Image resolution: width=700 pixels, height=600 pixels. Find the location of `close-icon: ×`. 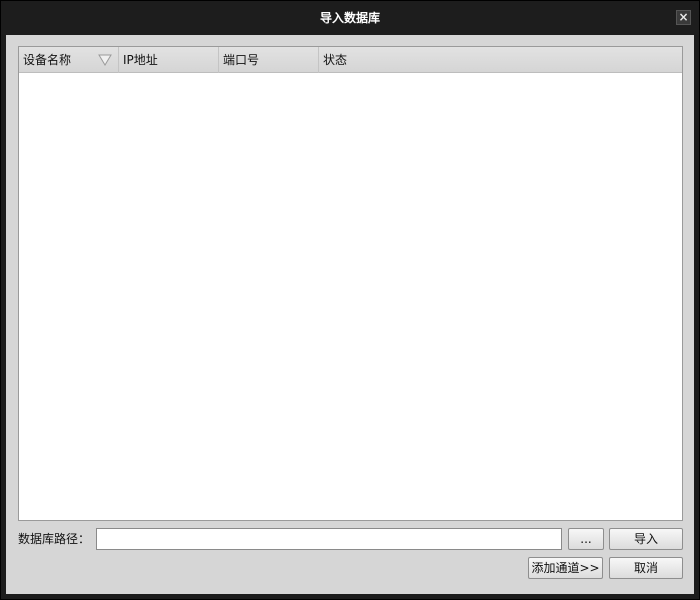

close-icon: × is located at coordinates (683, 17).